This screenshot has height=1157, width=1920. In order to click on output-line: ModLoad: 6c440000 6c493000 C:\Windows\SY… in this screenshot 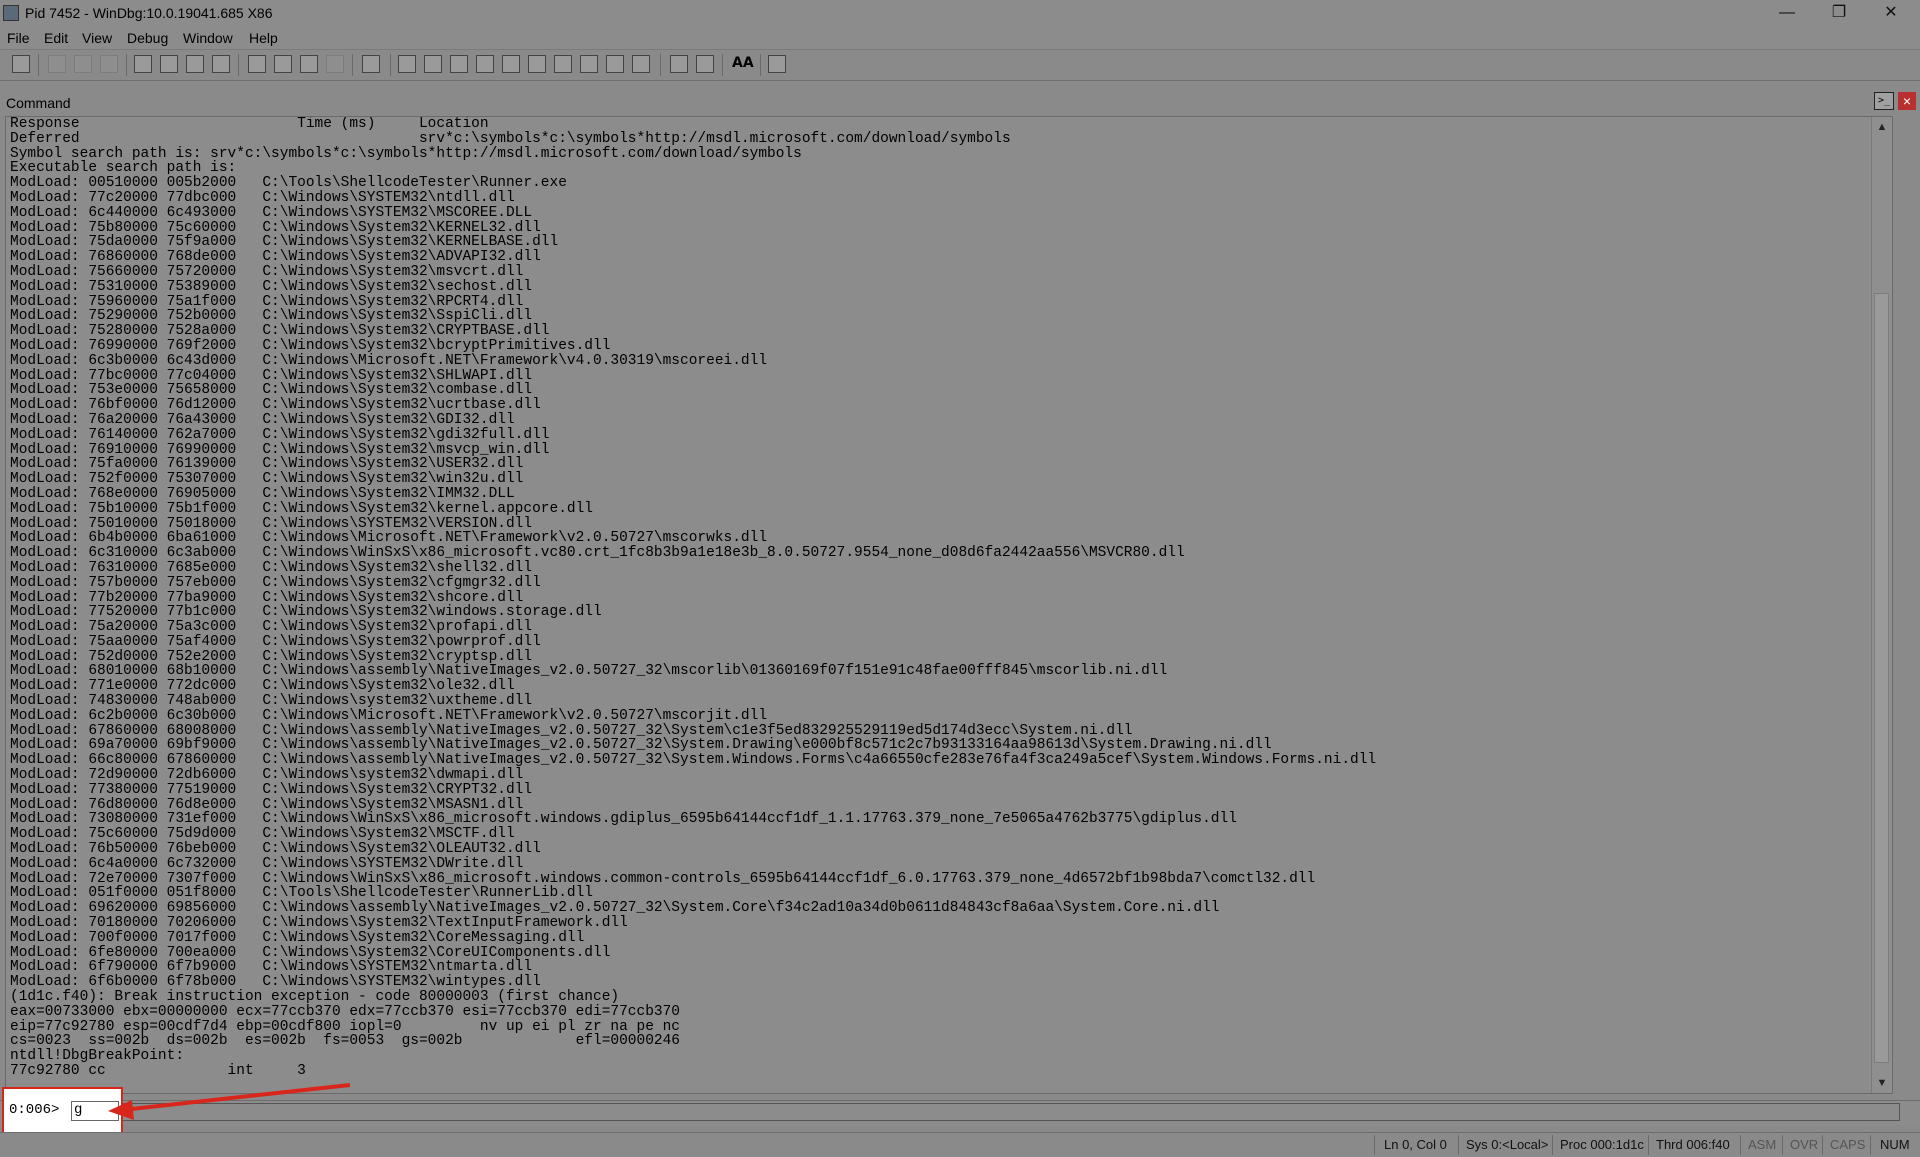, I will do `click(271, 212)`.